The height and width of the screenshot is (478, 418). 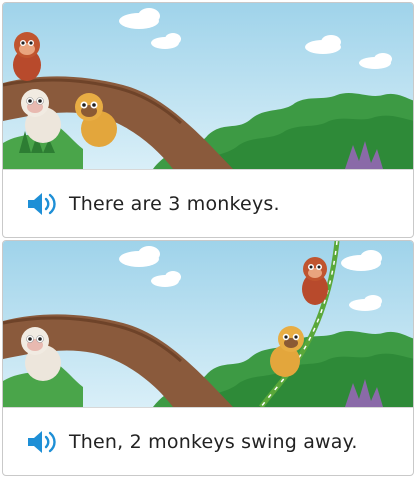 What do you see at coordinates (27, 56) in the screenshot?
I see `red-monkey` at bounding box center [27, 56].